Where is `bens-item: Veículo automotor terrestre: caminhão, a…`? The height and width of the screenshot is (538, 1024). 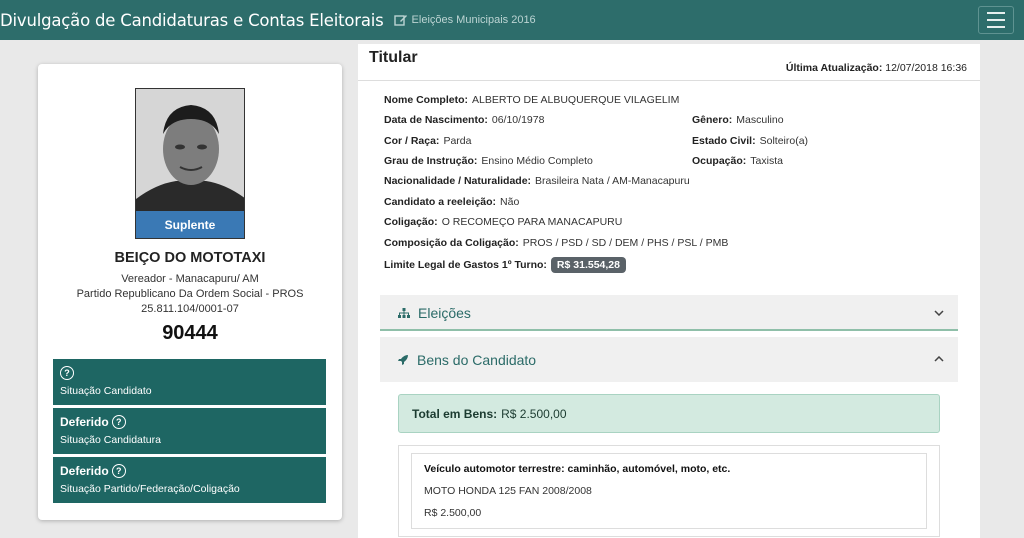 bens-item: Veículo automotor terrestre: caminhão, a… is located at coordinates (669, 491).